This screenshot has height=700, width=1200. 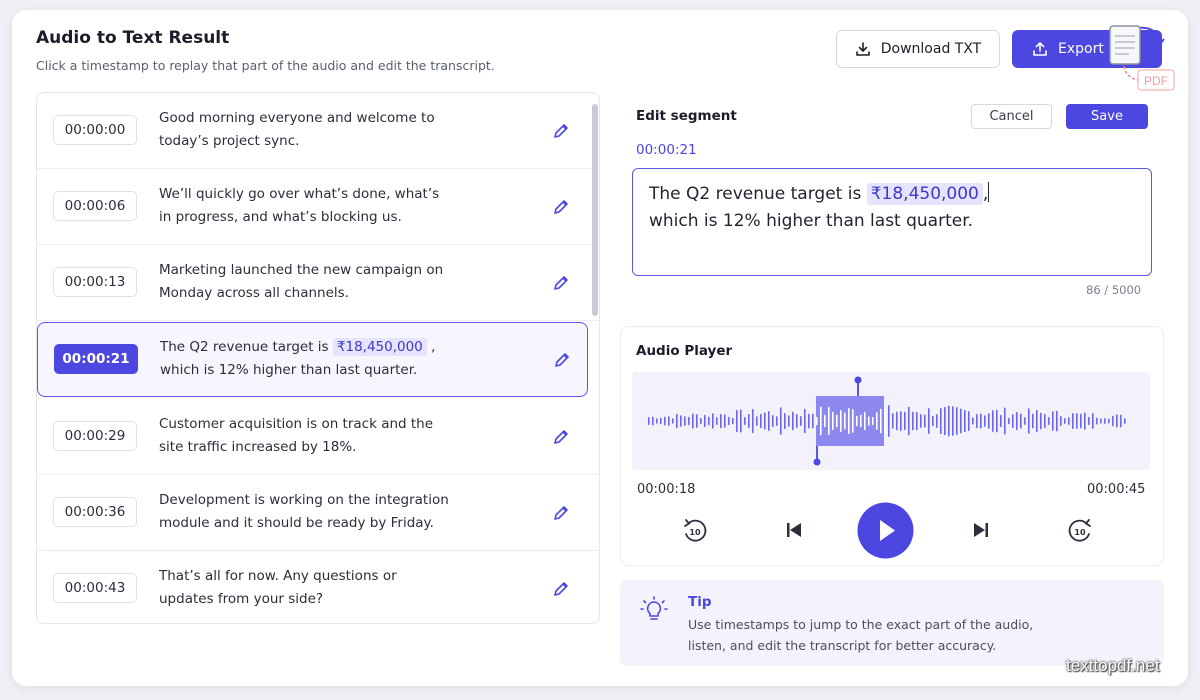 I want to click on timestamp-button-active: 00:00:21, so click(x=96, y=359).